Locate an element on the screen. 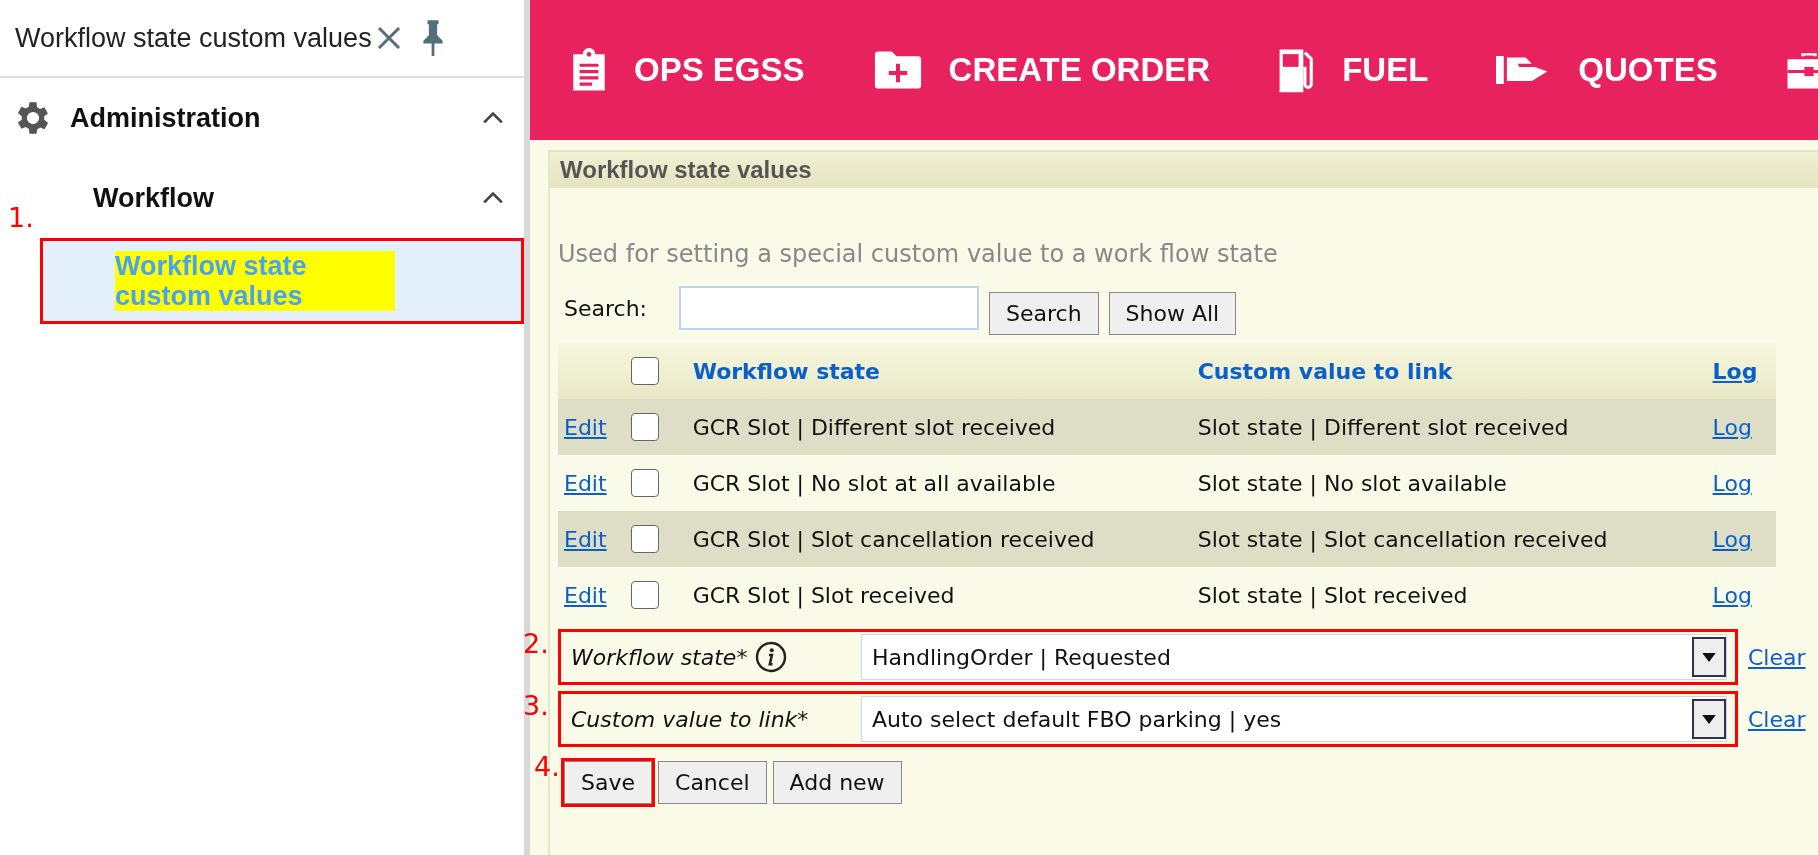 The width and height of the screenshot is (1818, 855). table-cell: GCR Slot | No slot at all available is located at coordinates (874, 483).